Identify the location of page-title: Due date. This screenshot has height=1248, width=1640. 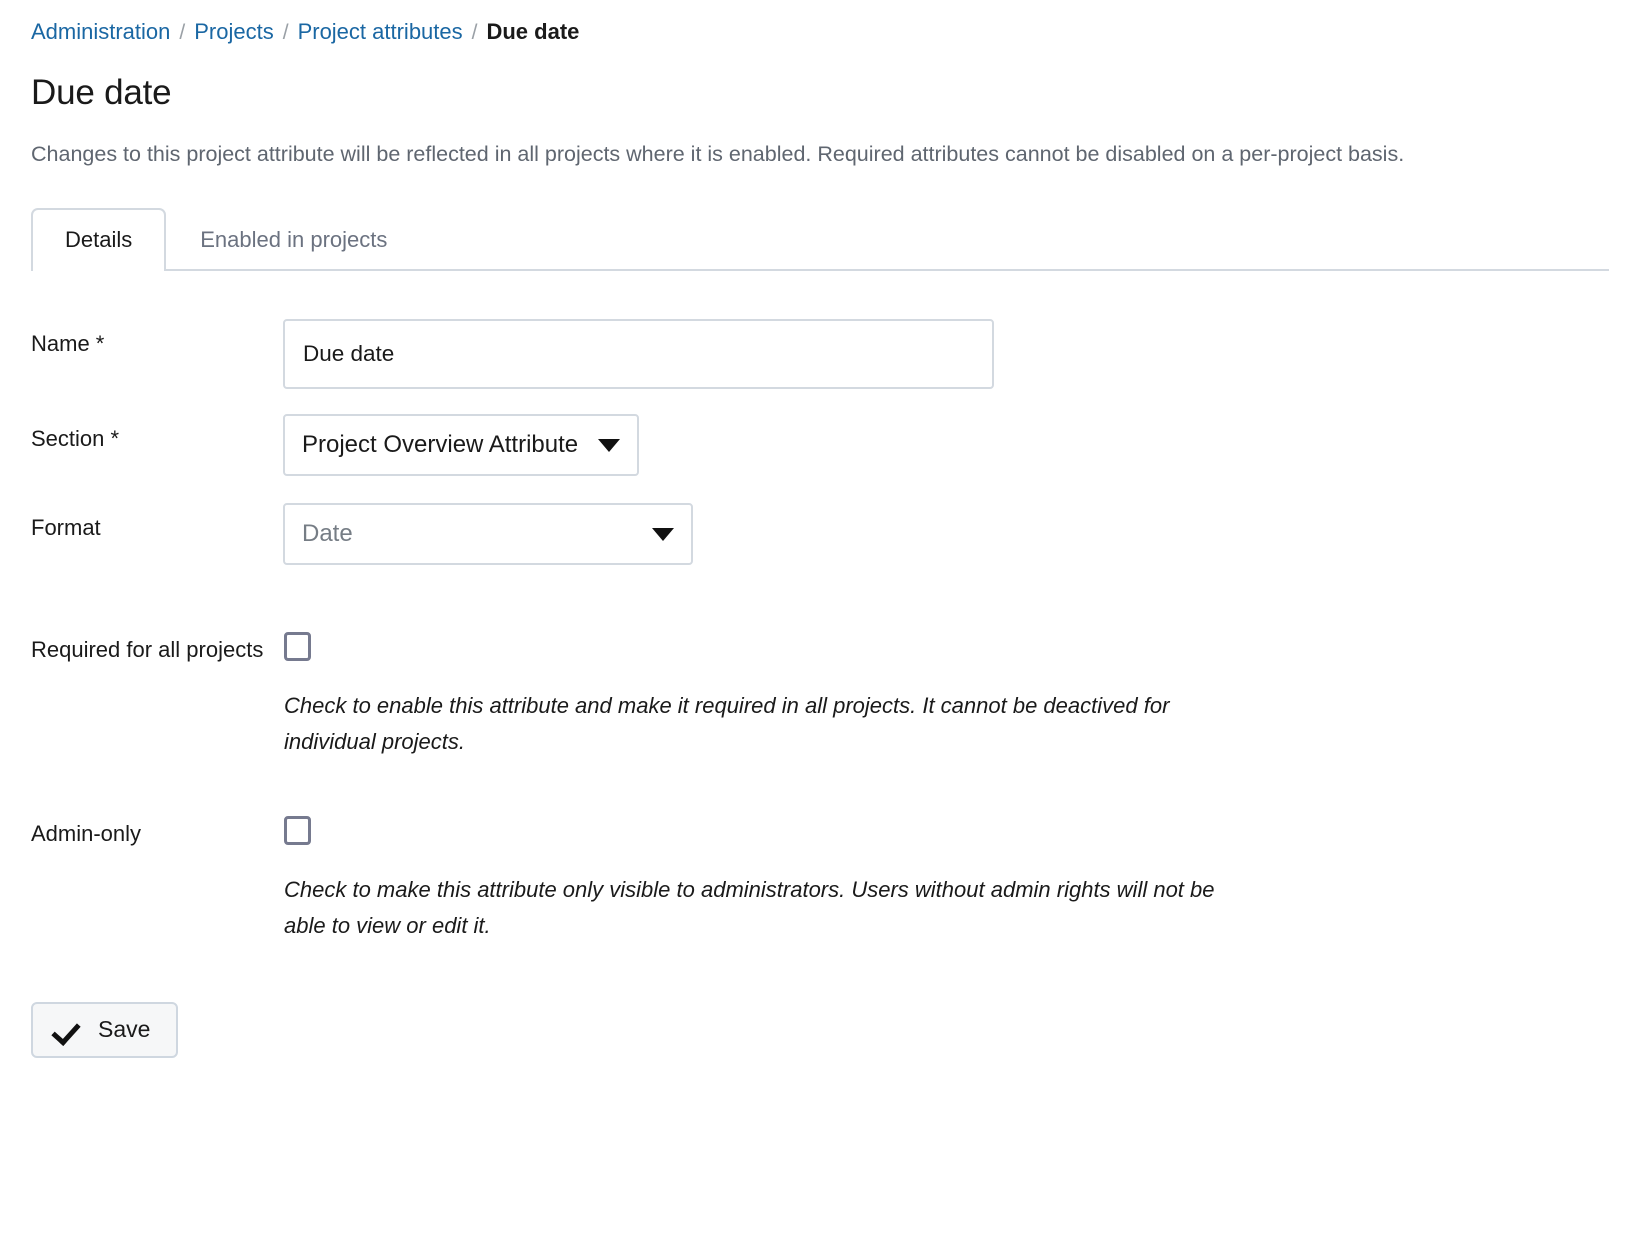
(101, 93).